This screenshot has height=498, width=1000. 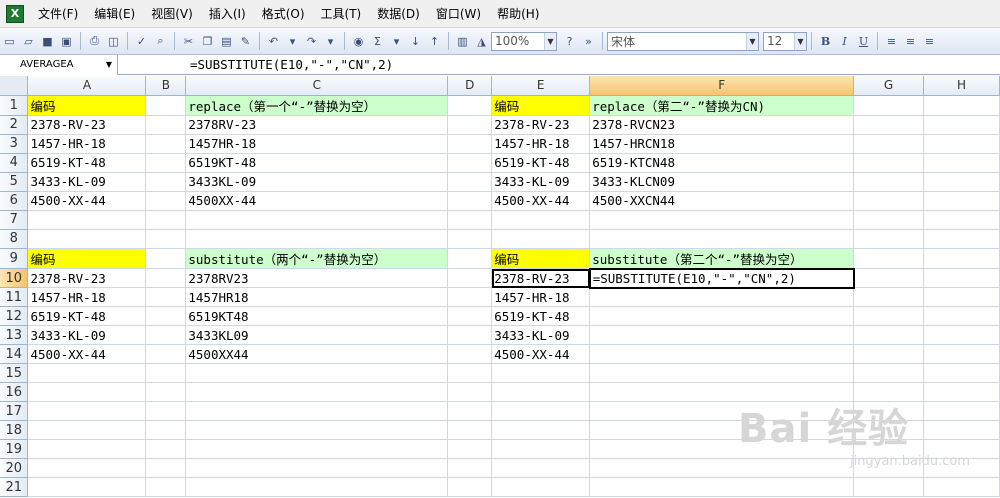 What do you see at coordinates (541, 182) in the screenshot?
I see `cell-e5: 3433-KL-09` at bounding box center [541, 182].